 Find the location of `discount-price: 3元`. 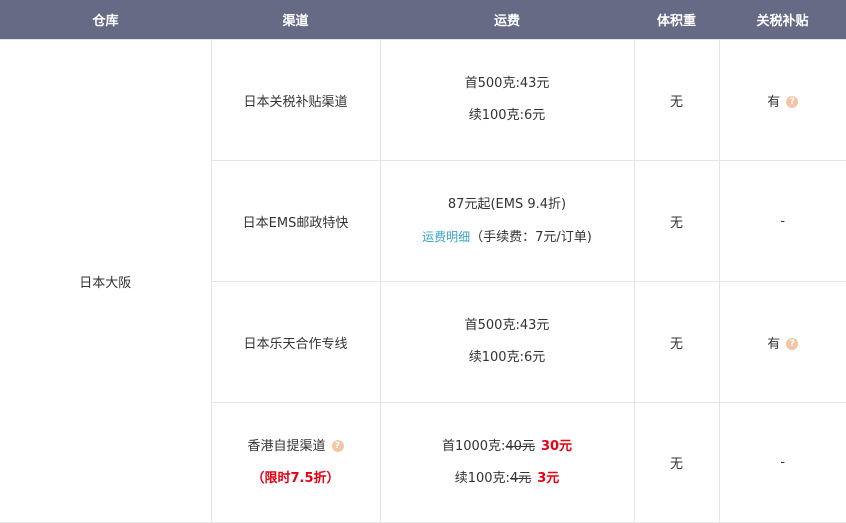

discount-price: 3元 is located at coordinates (548, 478).